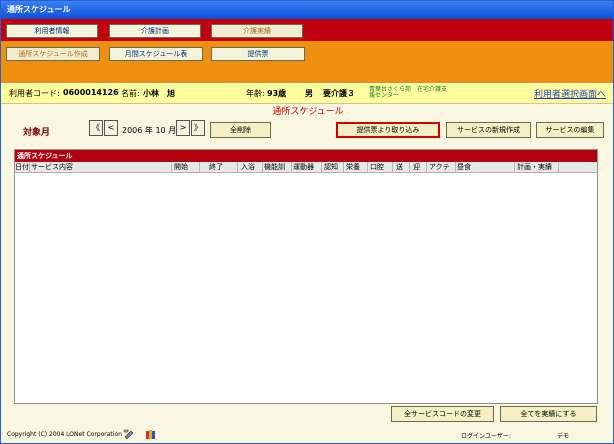 This screenshot has width=614, height=444. What do you see at coordinates (384, 95) in the screenshot?
I see `facility-name-line2: 援センター` at bounding box center [384, 95].